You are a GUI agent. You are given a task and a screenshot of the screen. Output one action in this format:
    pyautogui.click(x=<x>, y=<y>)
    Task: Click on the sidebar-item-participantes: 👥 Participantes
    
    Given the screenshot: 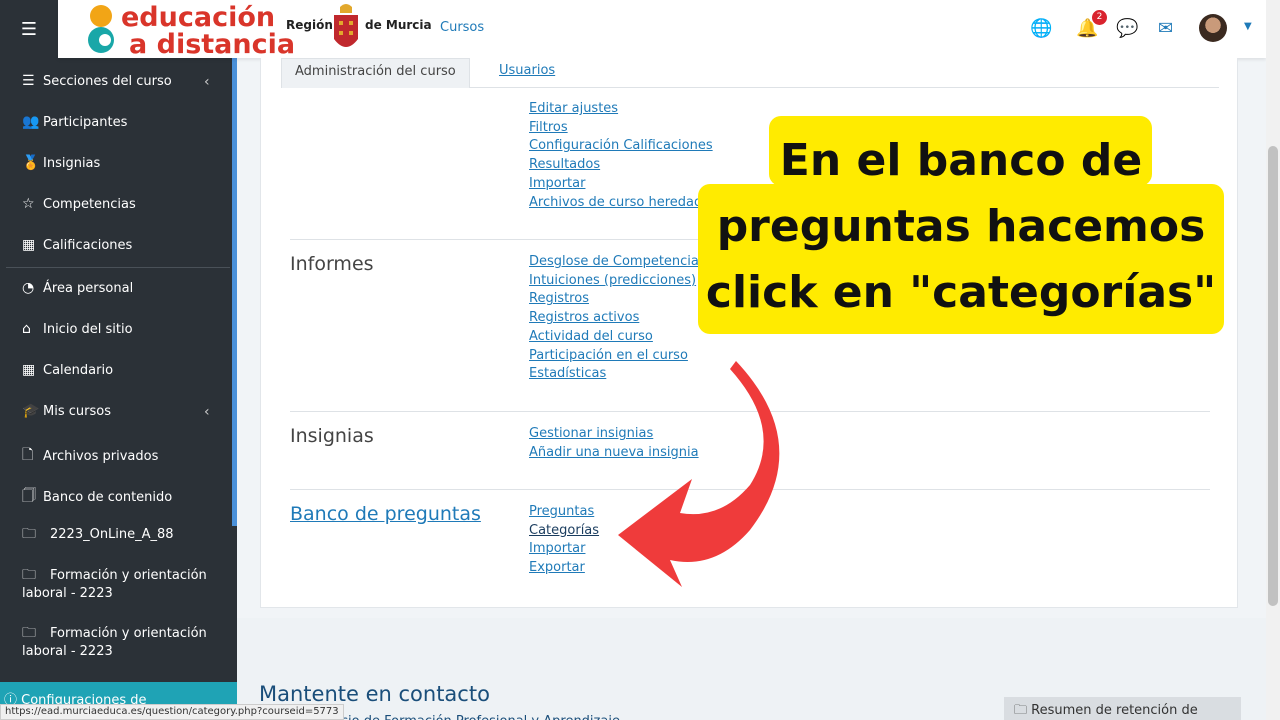 What is the action you would take?
    pyautogui.click(x=74, y=122)
    